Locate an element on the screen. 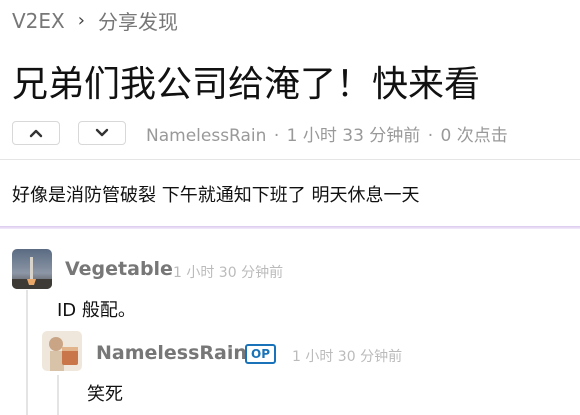 Image resolution: width=580 pixels, height=415 pixels. upvote-button is located at coordinates (36, 133).